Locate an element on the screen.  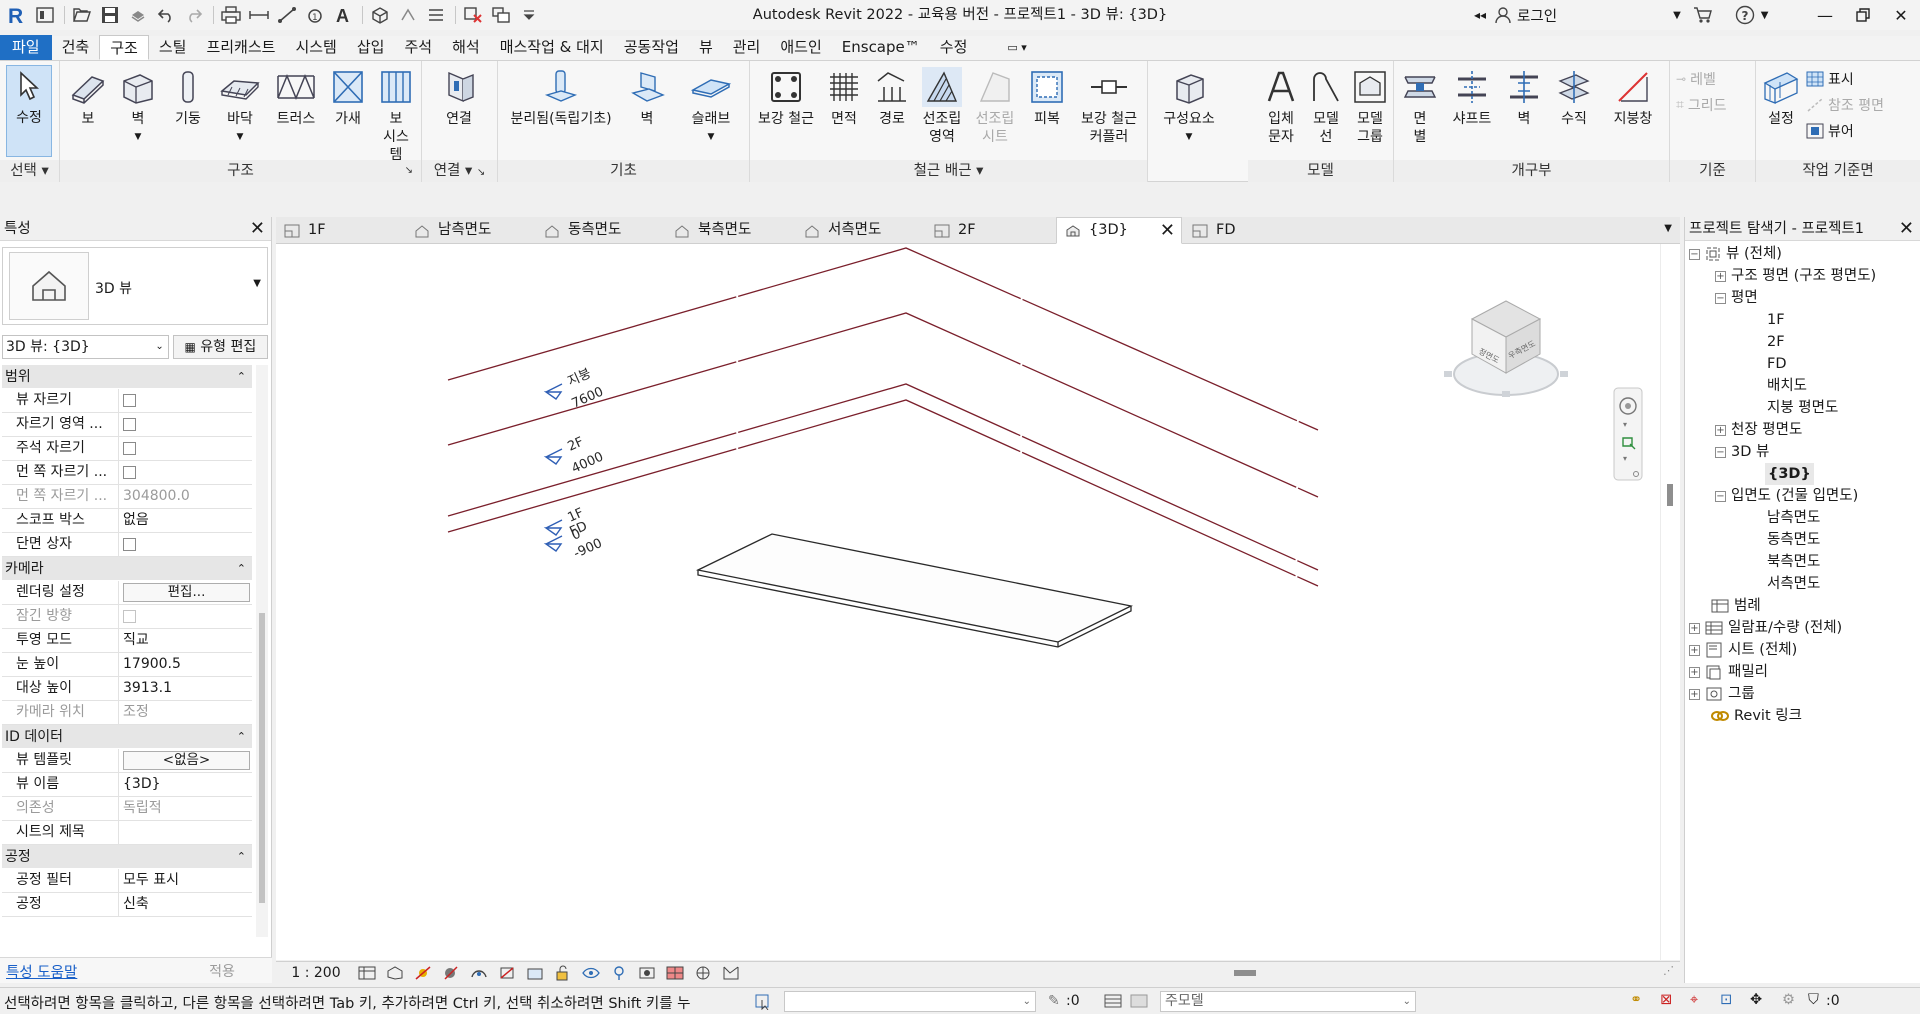
level-name-2f: 2F is located at coordinates (576, 445).